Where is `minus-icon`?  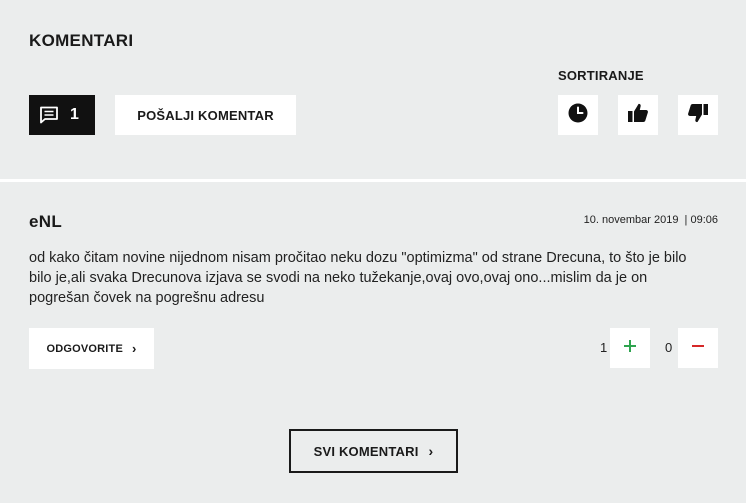
minus-icon is located at coordinates (698, 348).